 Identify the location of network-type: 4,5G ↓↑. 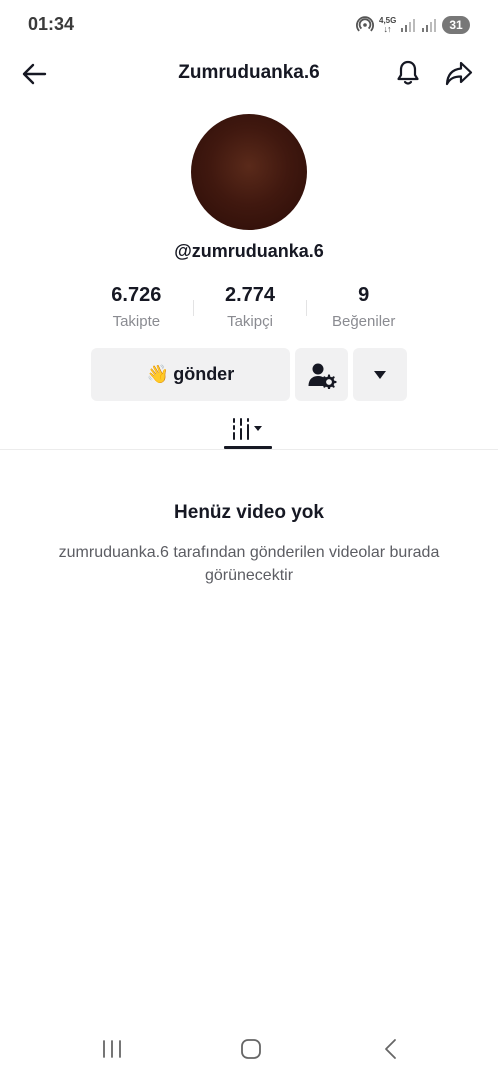
(387, 25).